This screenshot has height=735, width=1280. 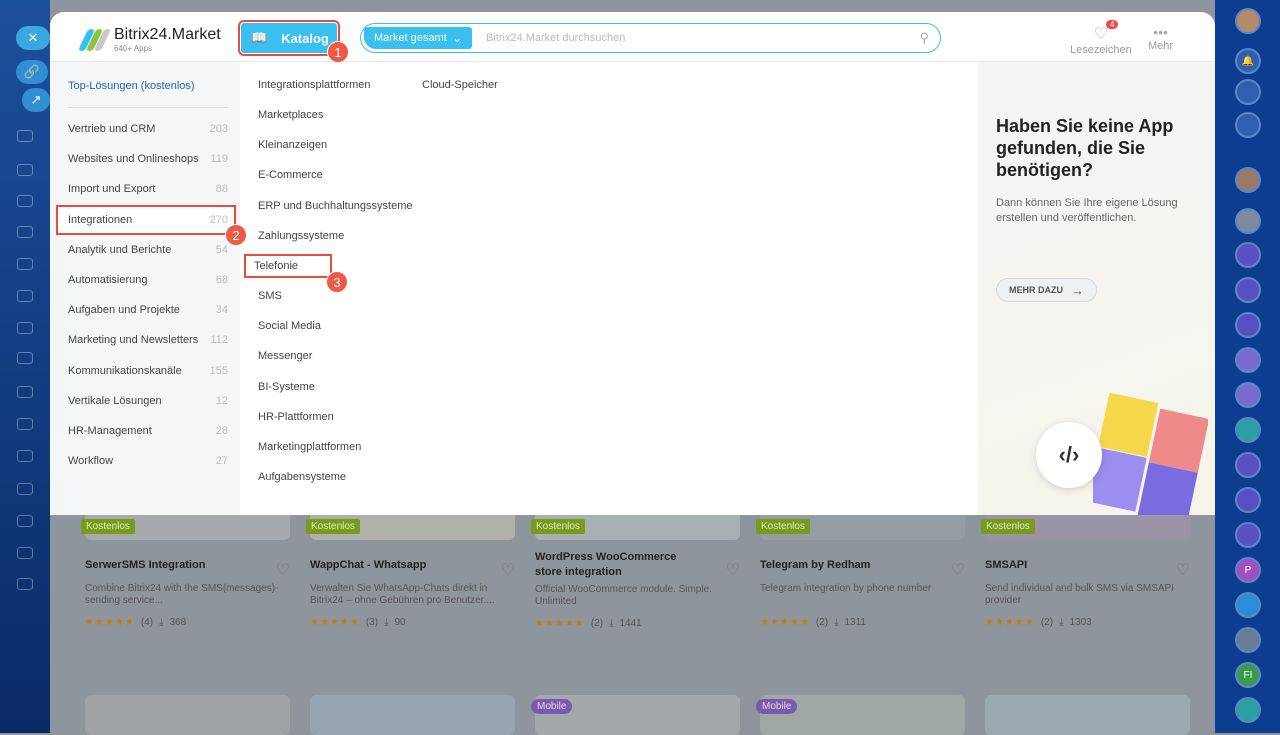 I want to click on bell-icon: 🔔, so click(x=1248, y=61).